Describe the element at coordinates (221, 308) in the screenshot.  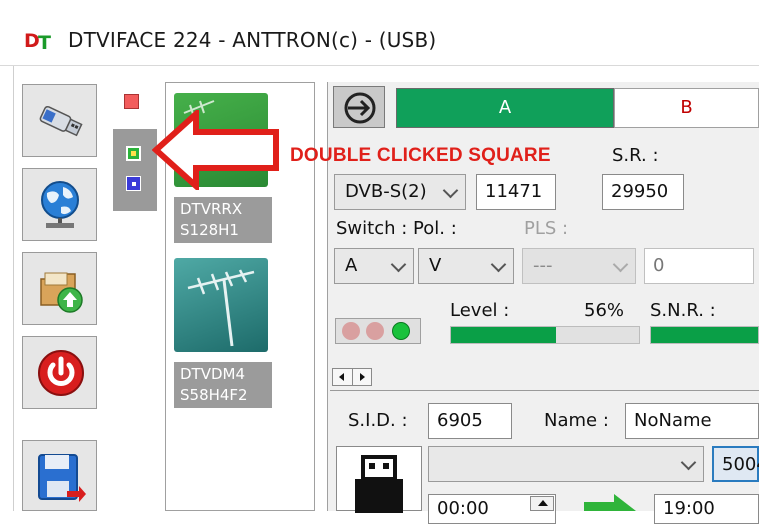
I see `antenna-icon` at that location.